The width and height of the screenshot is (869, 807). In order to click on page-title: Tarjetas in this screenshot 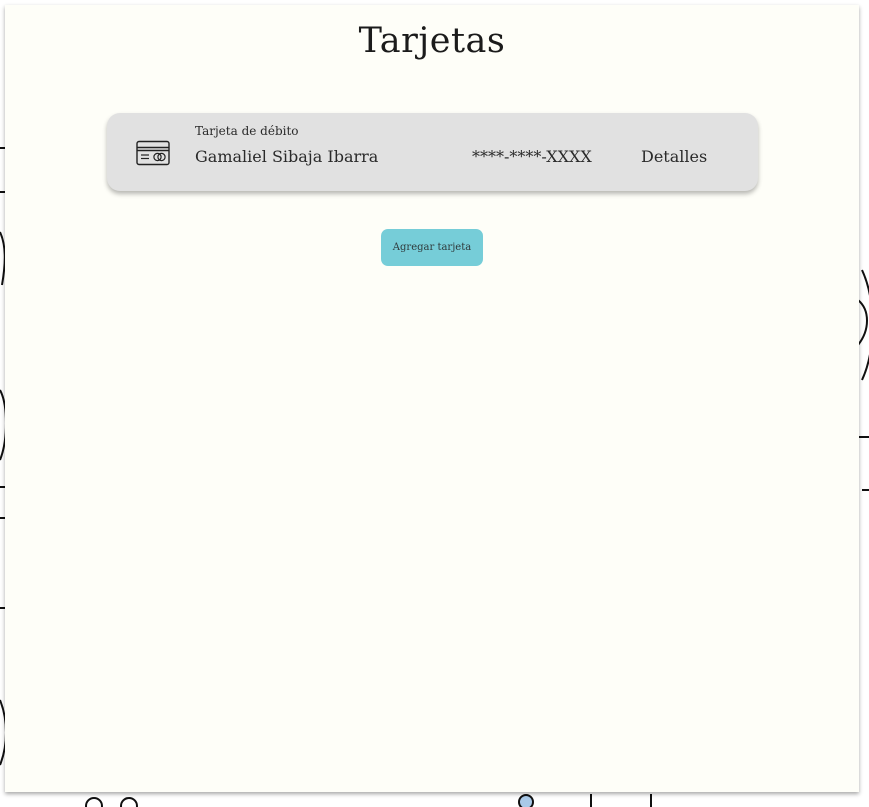, I will do `click(432, 41)`.